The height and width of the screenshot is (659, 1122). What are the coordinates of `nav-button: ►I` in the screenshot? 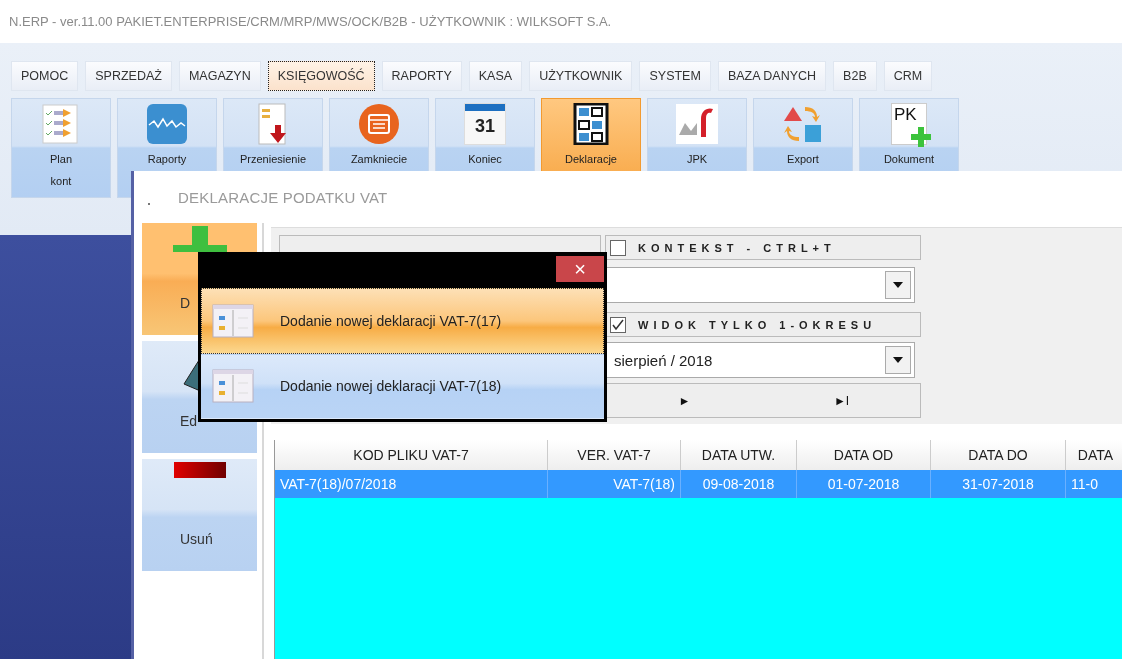 It's located at (841, 400).